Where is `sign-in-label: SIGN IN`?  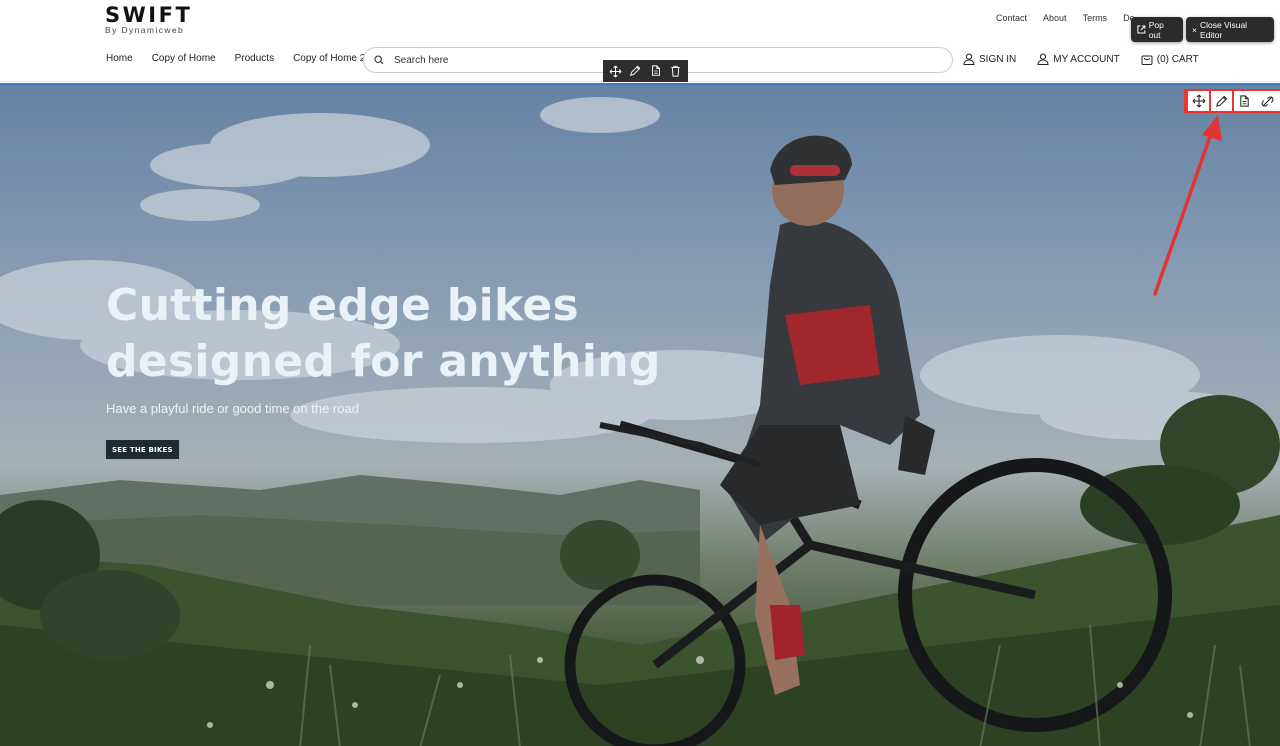
sign-in-label: SIGN IN is located at coordinates (998, 59).